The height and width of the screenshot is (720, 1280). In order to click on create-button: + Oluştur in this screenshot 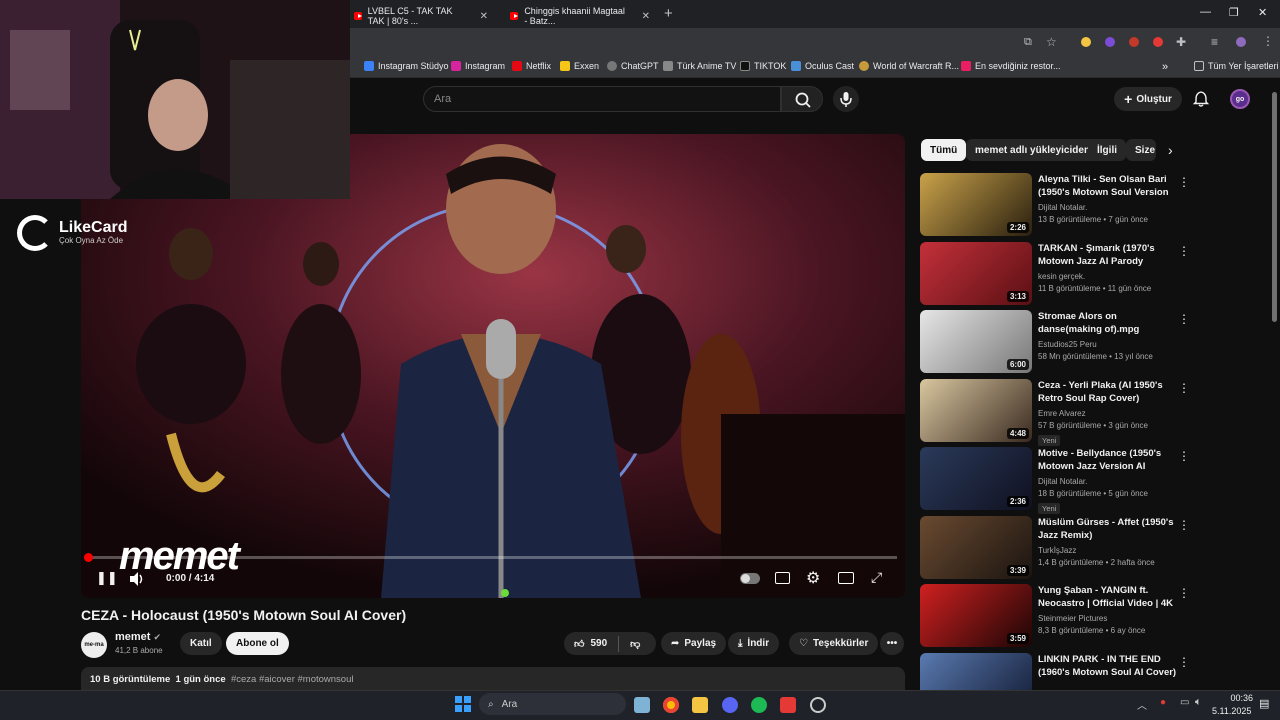, I will do `click(1148, 99)`.